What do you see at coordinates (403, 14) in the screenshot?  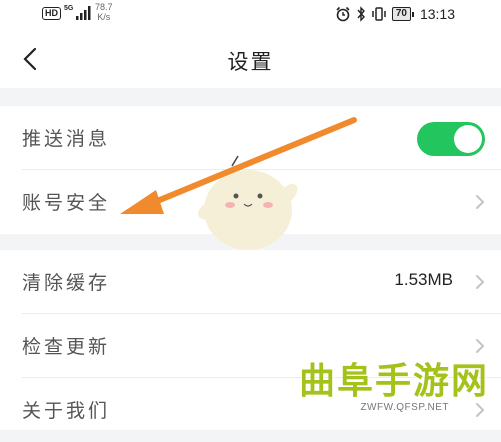 I see `battery-indicator: 70` at bounding box center [403, 14].